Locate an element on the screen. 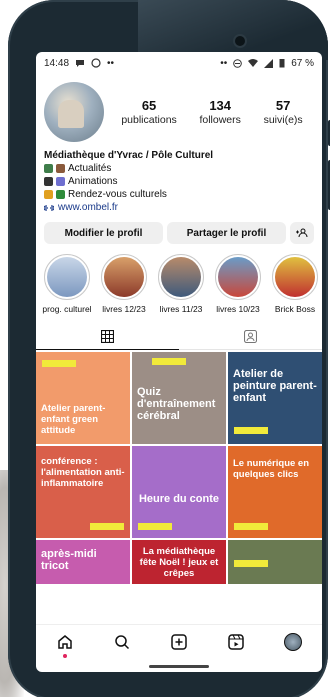 The image size is (330, 697). nav-home is located at coordinates (65, 644).